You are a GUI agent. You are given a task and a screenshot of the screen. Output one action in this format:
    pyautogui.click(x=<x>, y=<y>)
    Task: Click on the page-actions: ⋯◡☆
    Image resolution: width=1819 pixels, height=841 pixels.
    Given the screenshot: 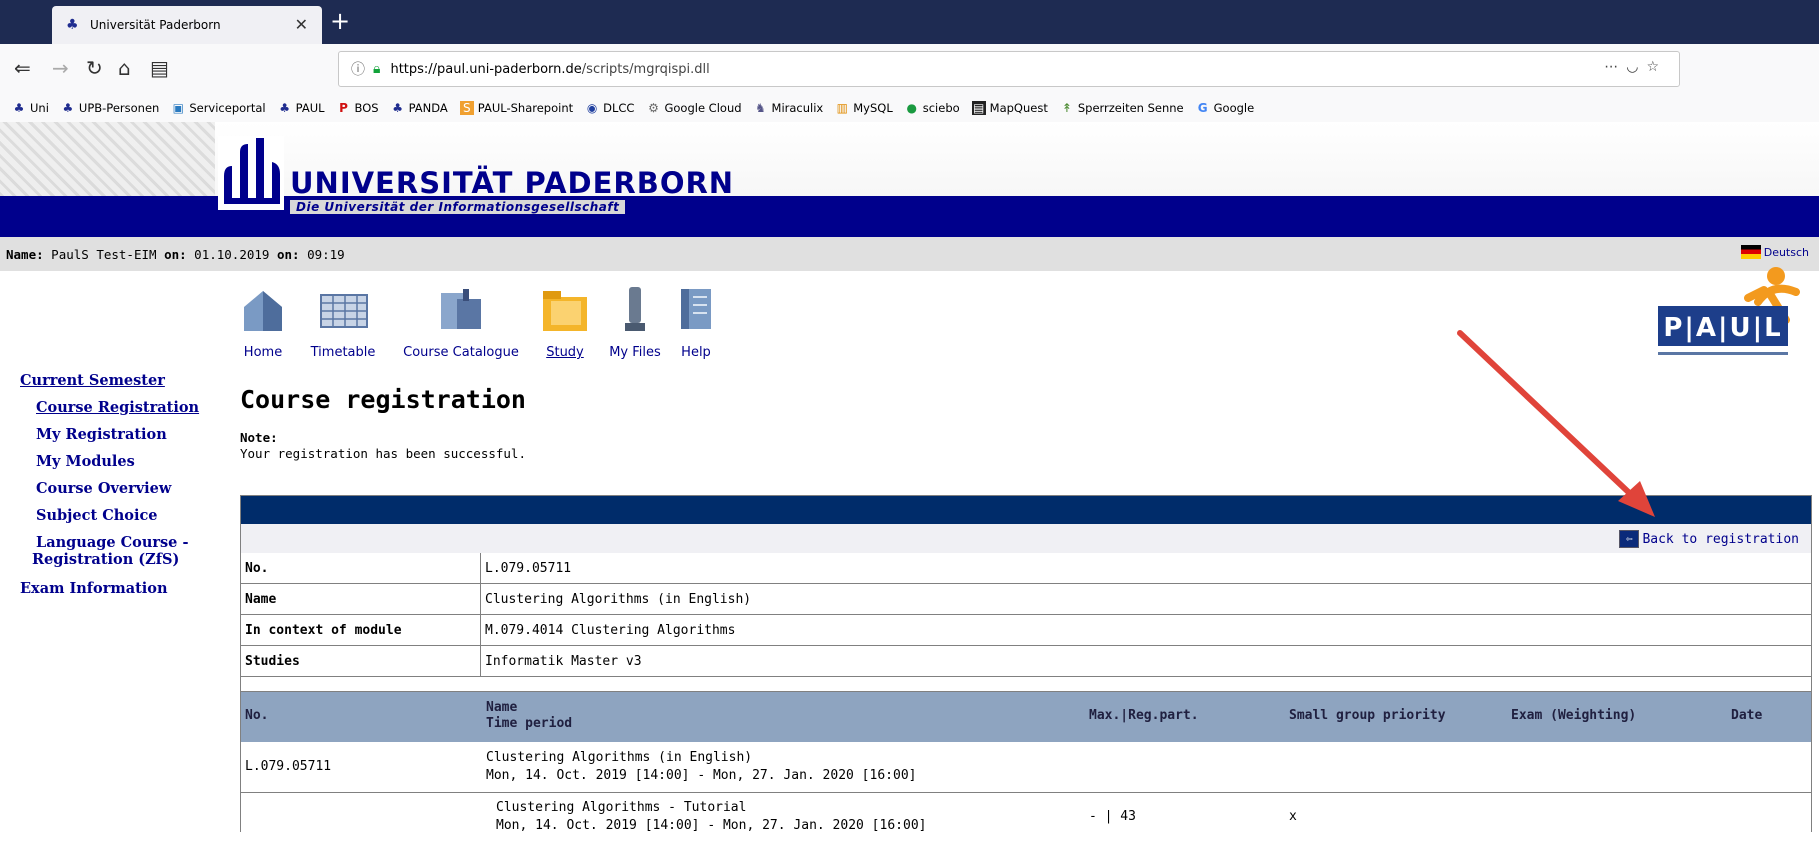 What is the action you would take?
    pyautogui.click(x=1635, y=67)
    